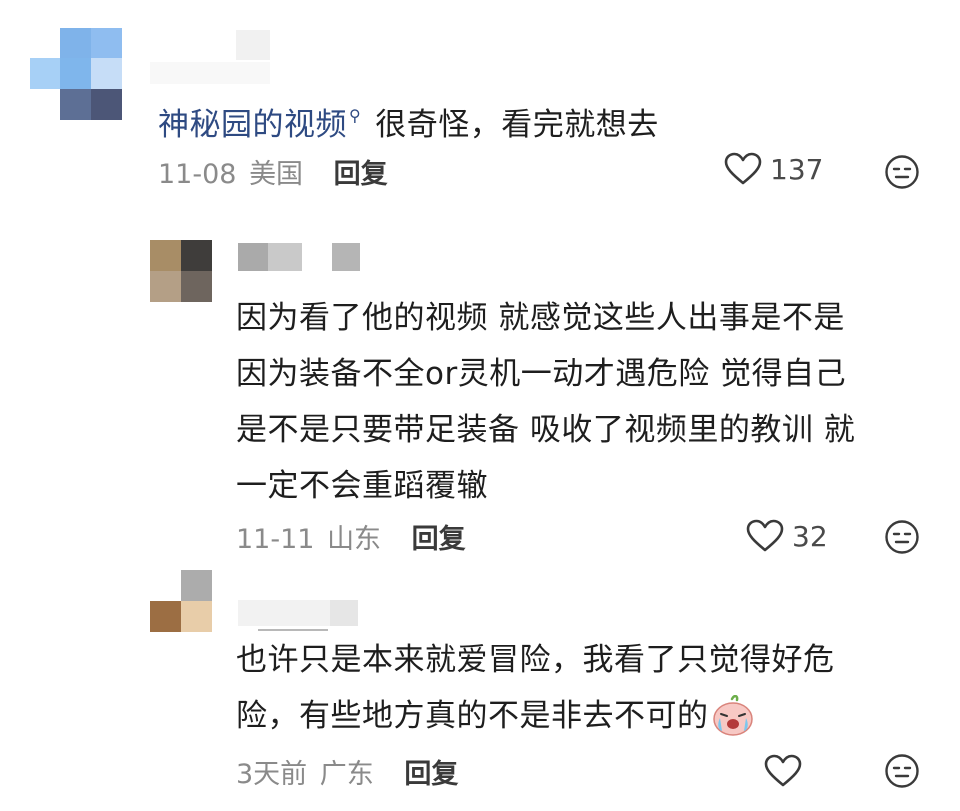 This screenshot has height=811, width=960. I want to click on username-underline, so click(293, 630).